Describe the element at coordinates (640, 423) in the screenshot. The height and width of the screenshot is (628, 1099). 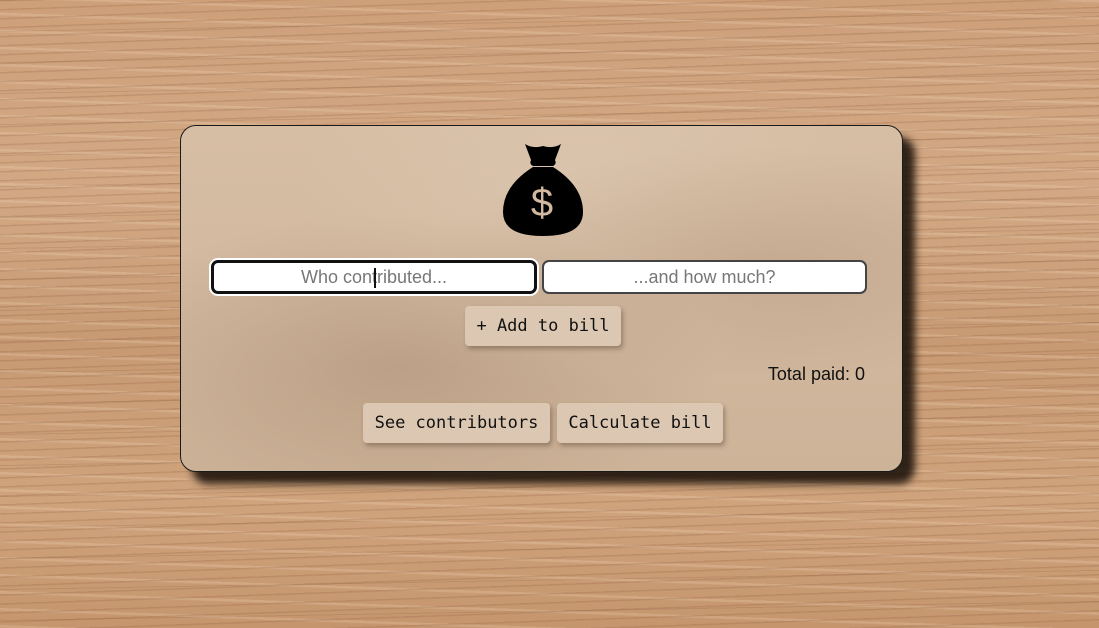
I see `calculate-bill-button: Calculate bill` at that location.